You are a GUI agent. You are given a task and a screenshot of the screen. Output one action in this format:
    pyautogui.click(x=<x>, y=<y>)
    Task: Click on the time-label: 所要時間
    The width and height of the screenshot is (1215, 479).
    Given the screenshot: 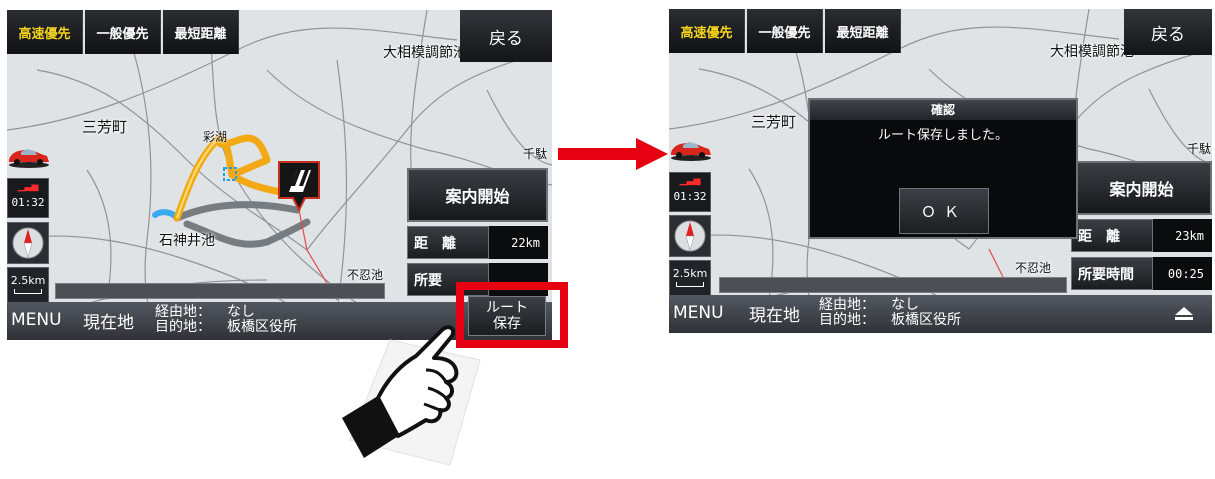 What is the action you would take?
    pyautogui.click(x=1112, y=273)
    